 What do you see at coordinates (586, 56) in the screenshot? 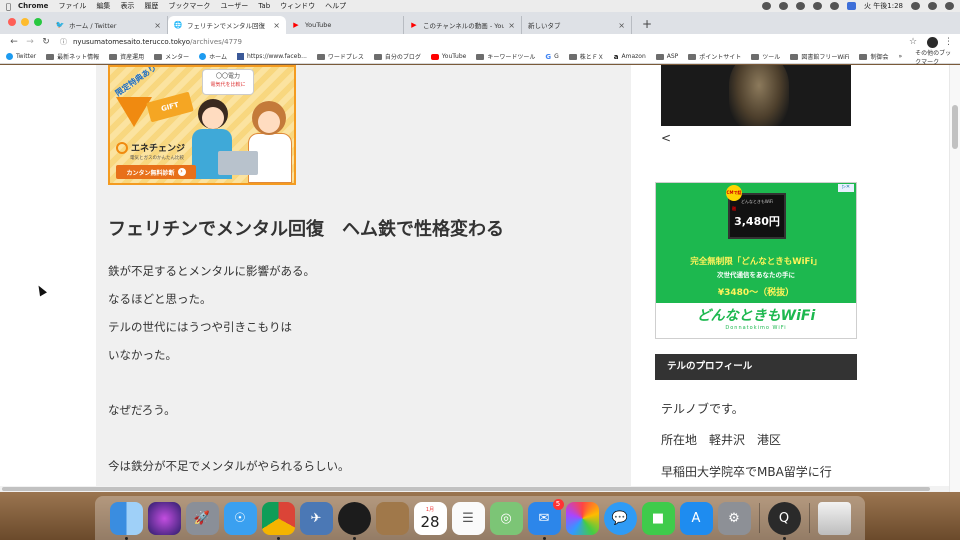
I see `bookmark-item: 株とＦＸ` at bounding box center [586, 56].